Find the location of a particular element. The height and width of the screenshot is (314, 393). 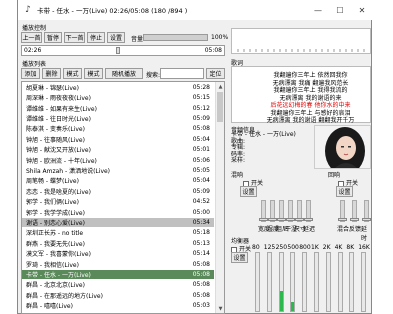

add-button: 添加 is located at coordinates (30, 73).